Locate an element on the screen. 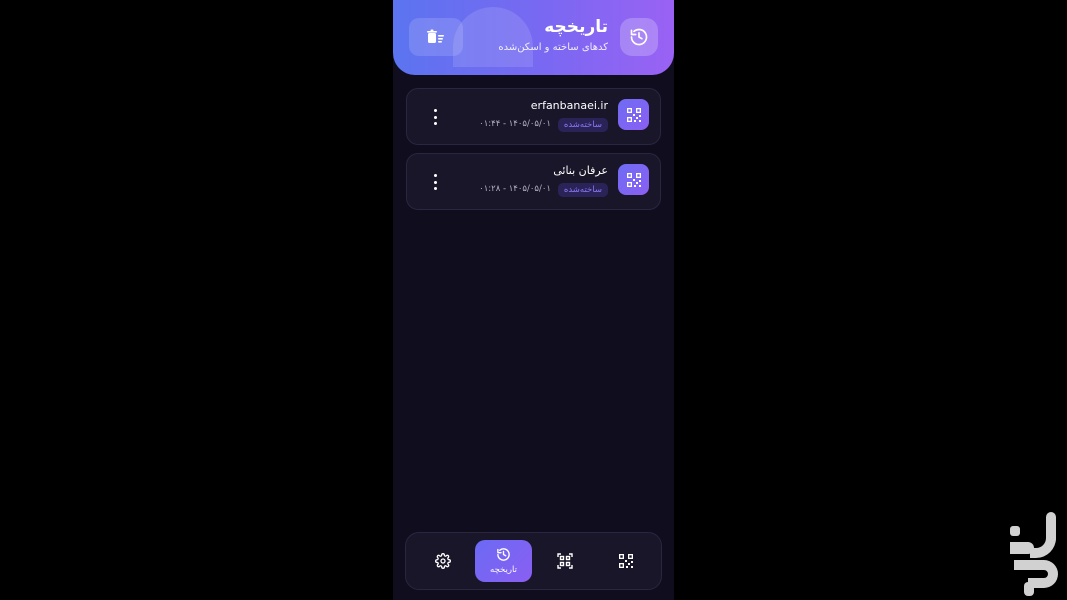  history-item: عرفان بنائی ساخته‌شده ۰۱:۲۸ - ۱۴۰۵/۰۵/۰۱ is located at coordinates (533, 181).